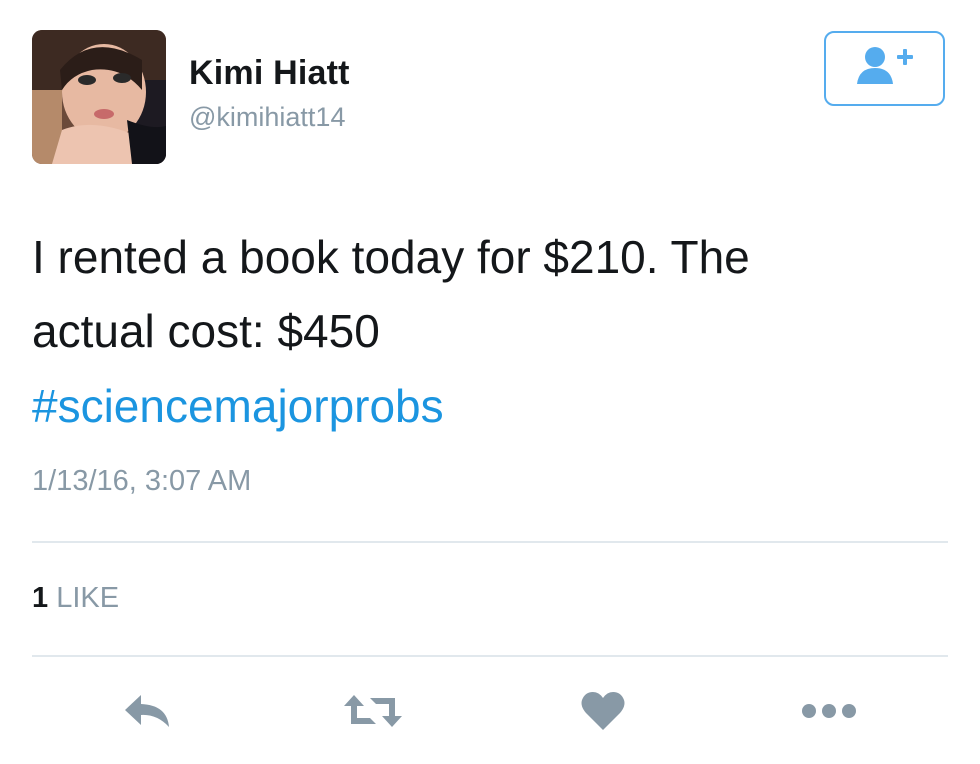 The height and width of the screenshot is (764, 980). I want to click on reply-icon, so click(148, 713).